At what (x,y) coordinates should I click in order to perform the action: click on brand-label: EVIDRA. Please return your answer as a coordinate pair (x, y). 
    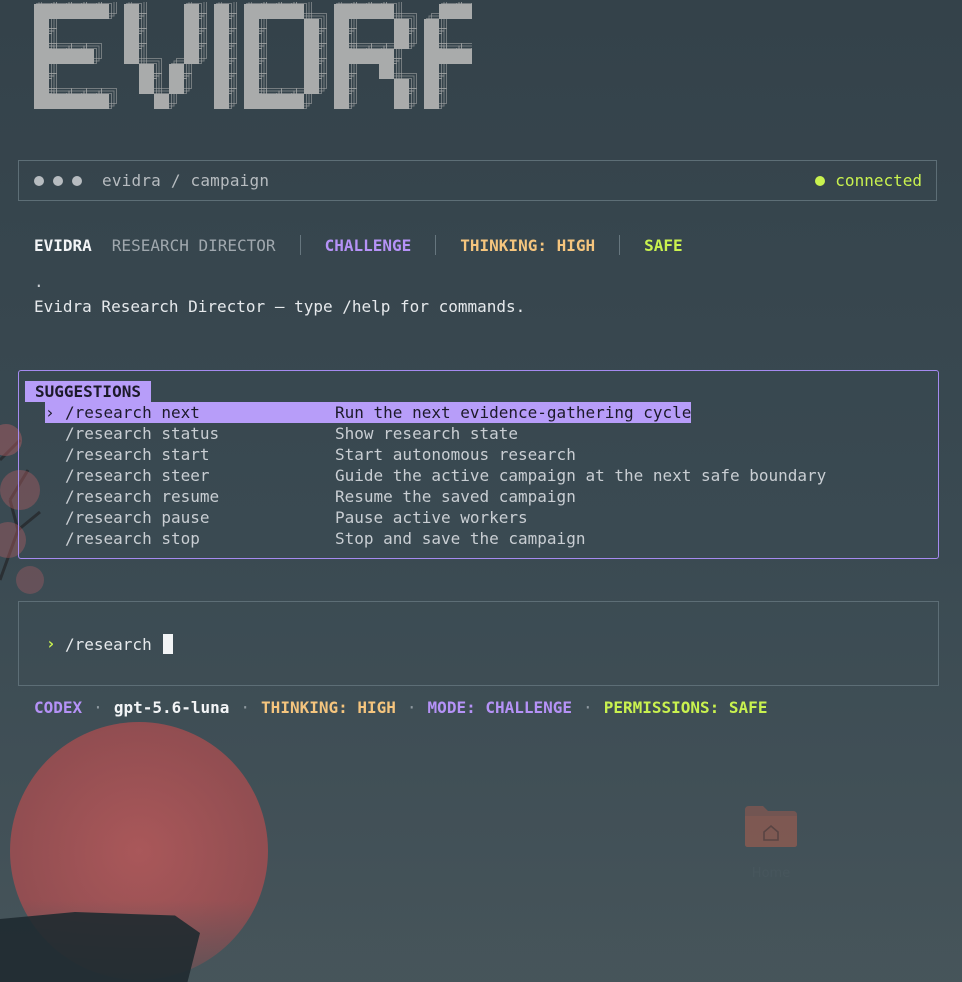
    Looking at the image, I should click on (63, 245).